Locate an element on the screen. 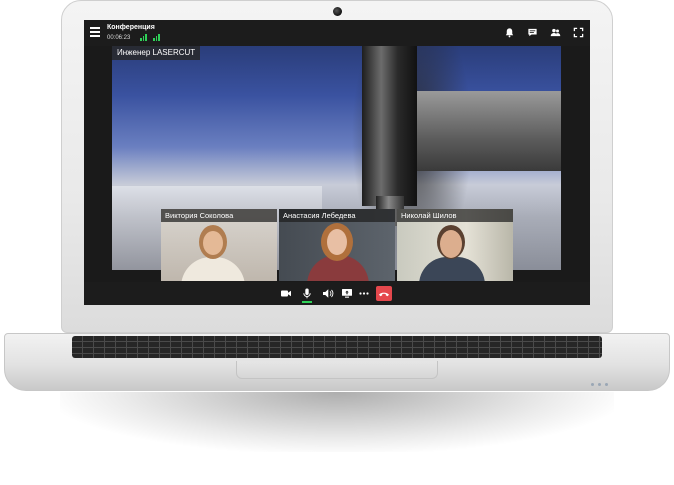 The height and width of the screenshot is (485, 674). participant-name: Николай Шилов is located at coordinates (455, 215).